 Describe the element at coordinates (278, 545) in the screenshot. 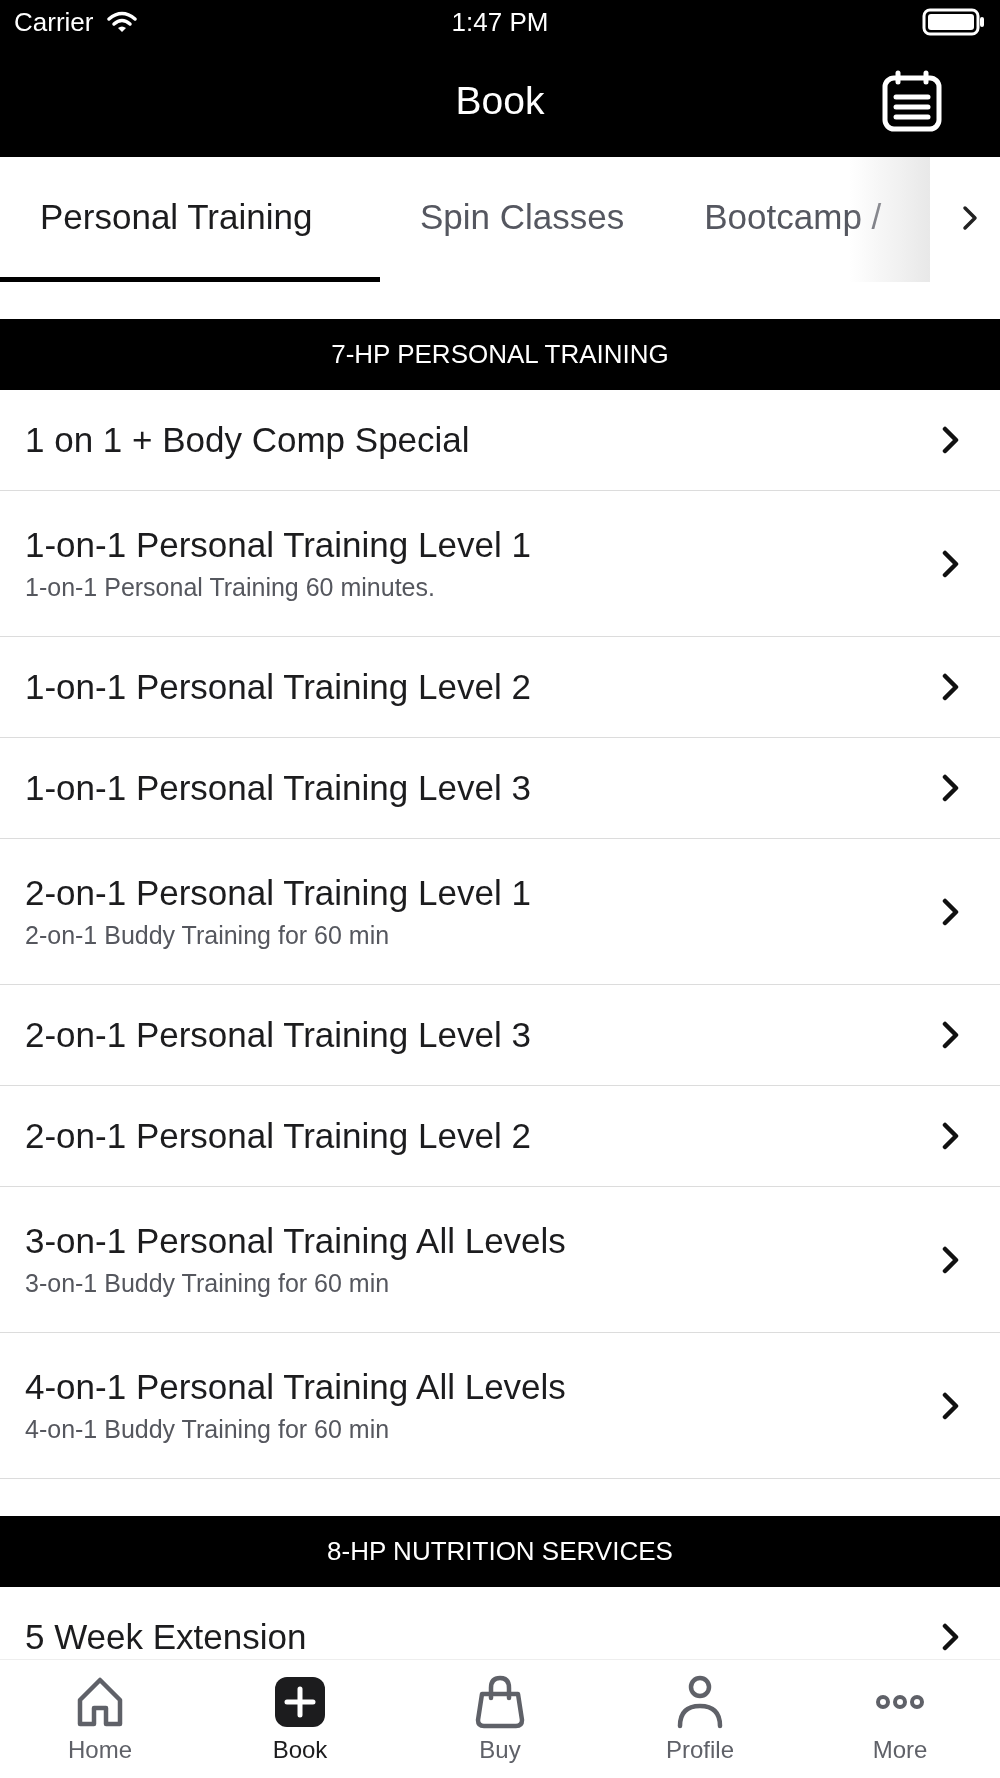

I see `service-title: 1-on-1 Personal Training Level 1` at that location.